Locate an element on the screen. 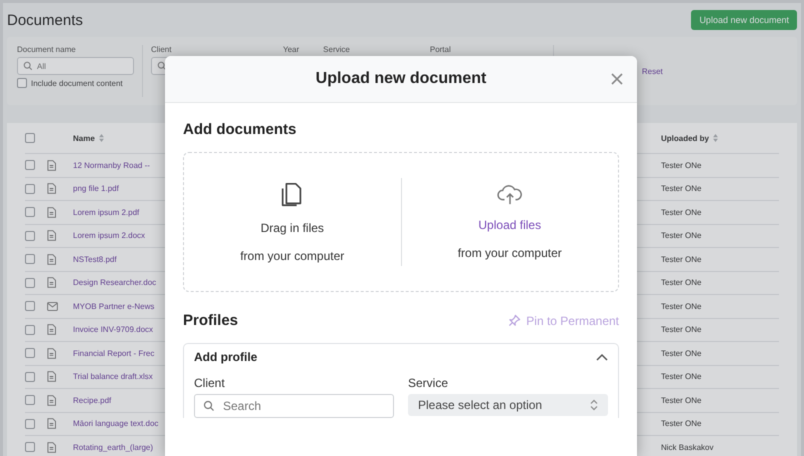  envelope-icon is located at coordinates (52, 306).